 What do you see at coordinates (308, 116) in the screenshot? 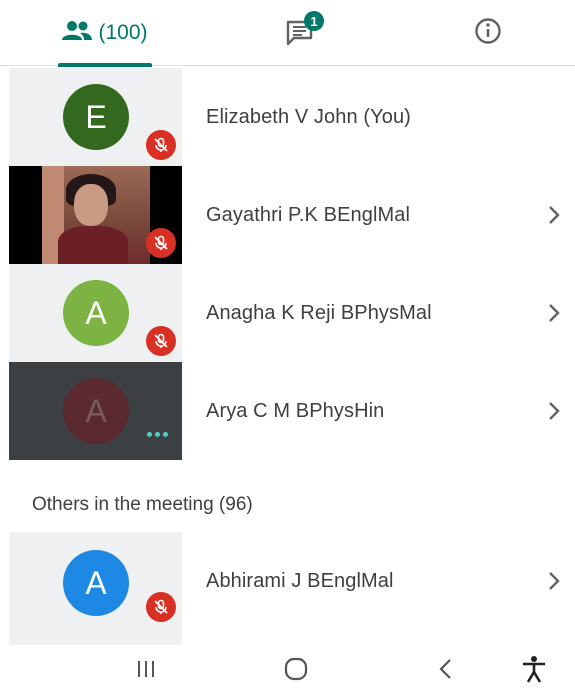
I see `participant-name: Elizabeth V John (You)` at bounding box center [308, 116].